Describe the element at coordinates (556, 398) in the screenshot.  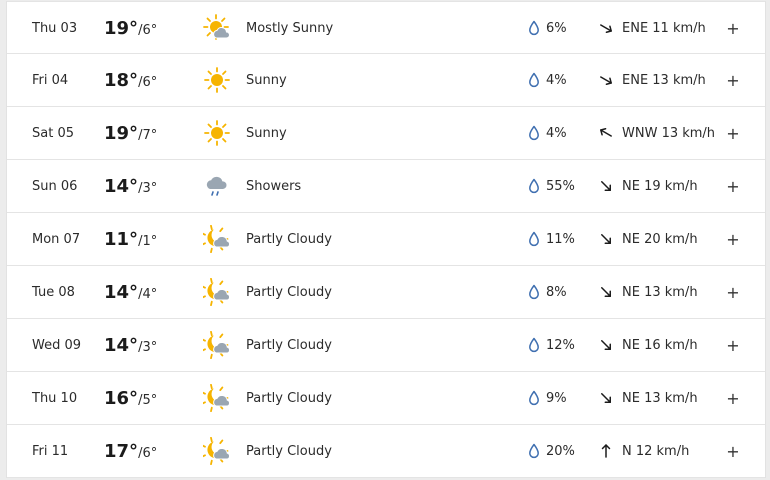
I see `precip-chance: 9%` at that location.